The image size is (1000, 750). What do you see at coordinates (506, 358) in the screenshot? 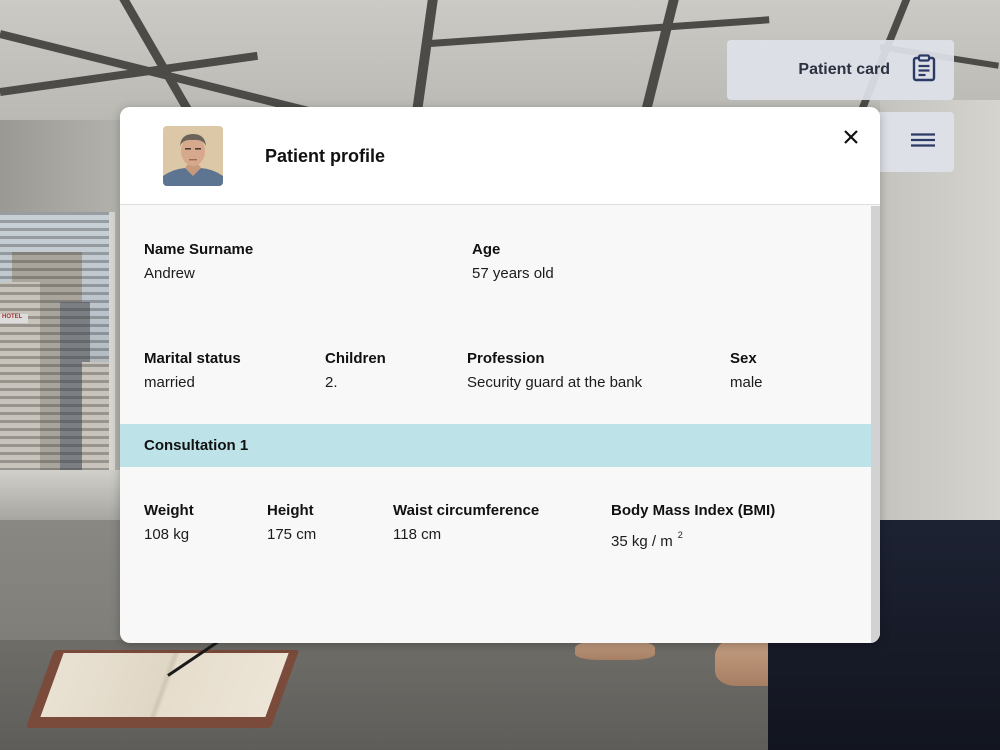
I see `profession-label: Profession` at bounding box center [506, 358].